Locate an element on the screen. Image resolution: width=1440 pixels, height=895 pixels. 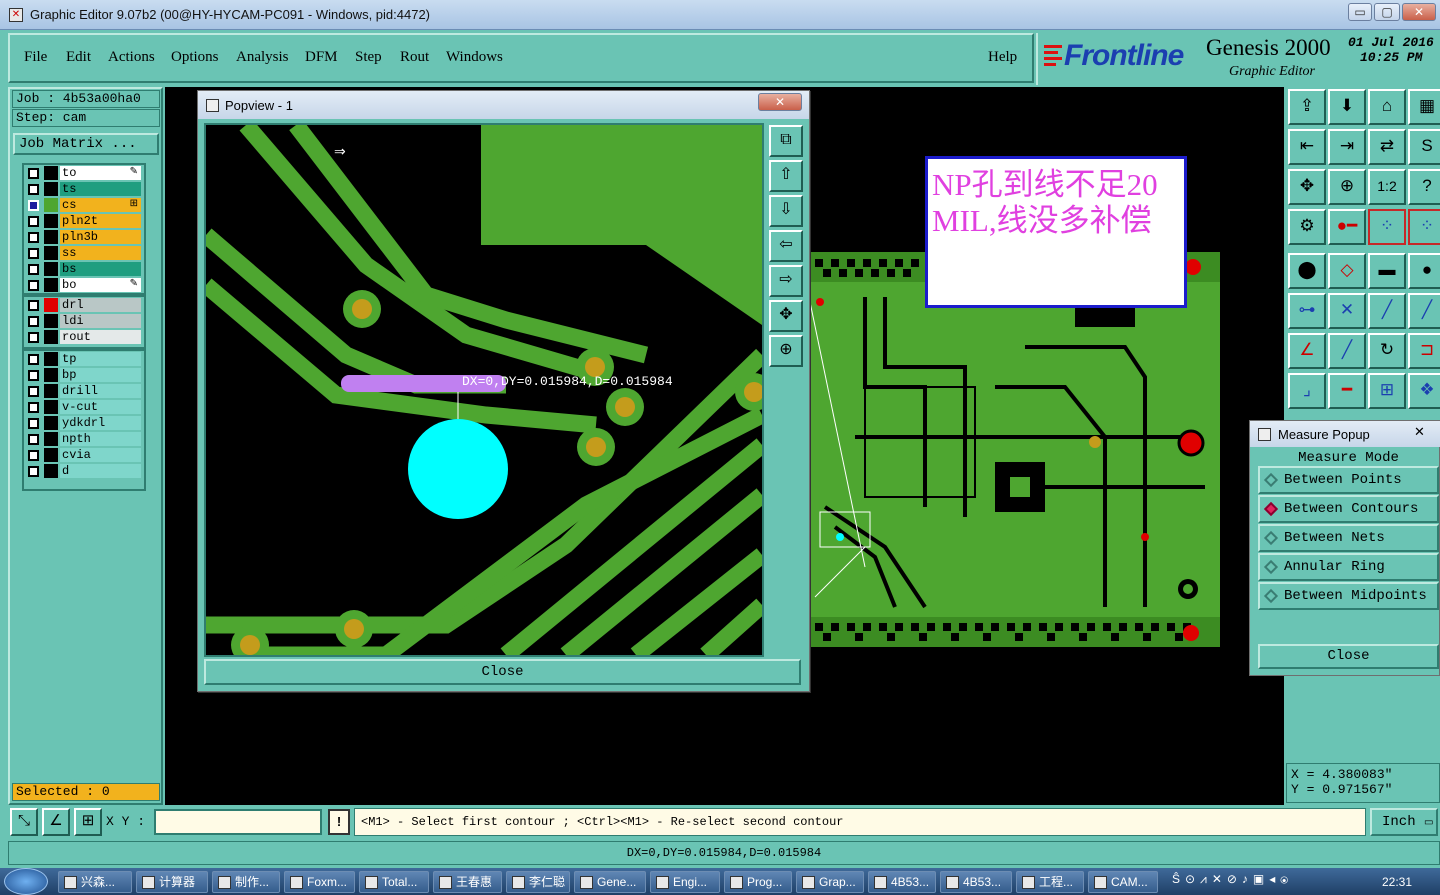
layer-row-drill: drill is located at coordinates (84, 391).